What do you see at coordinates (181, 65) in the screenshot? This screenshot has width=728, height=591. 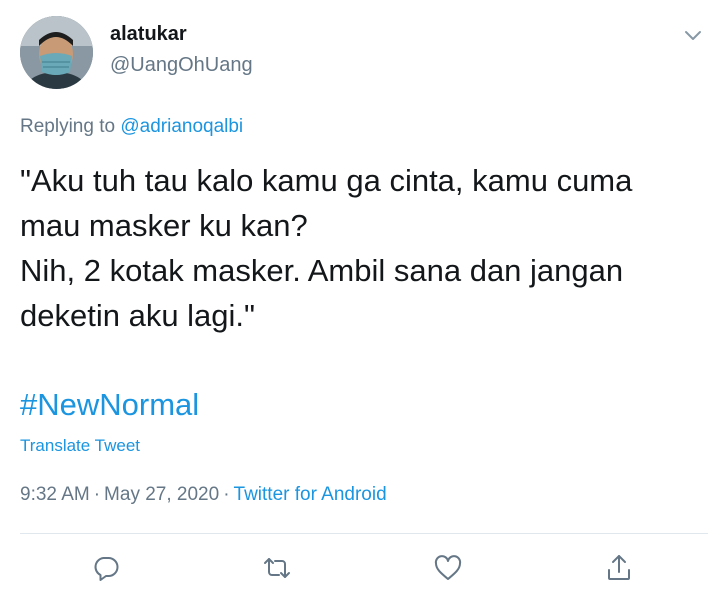 I see `user-handle: @UangOhUang` at bounding box center [181, 65].